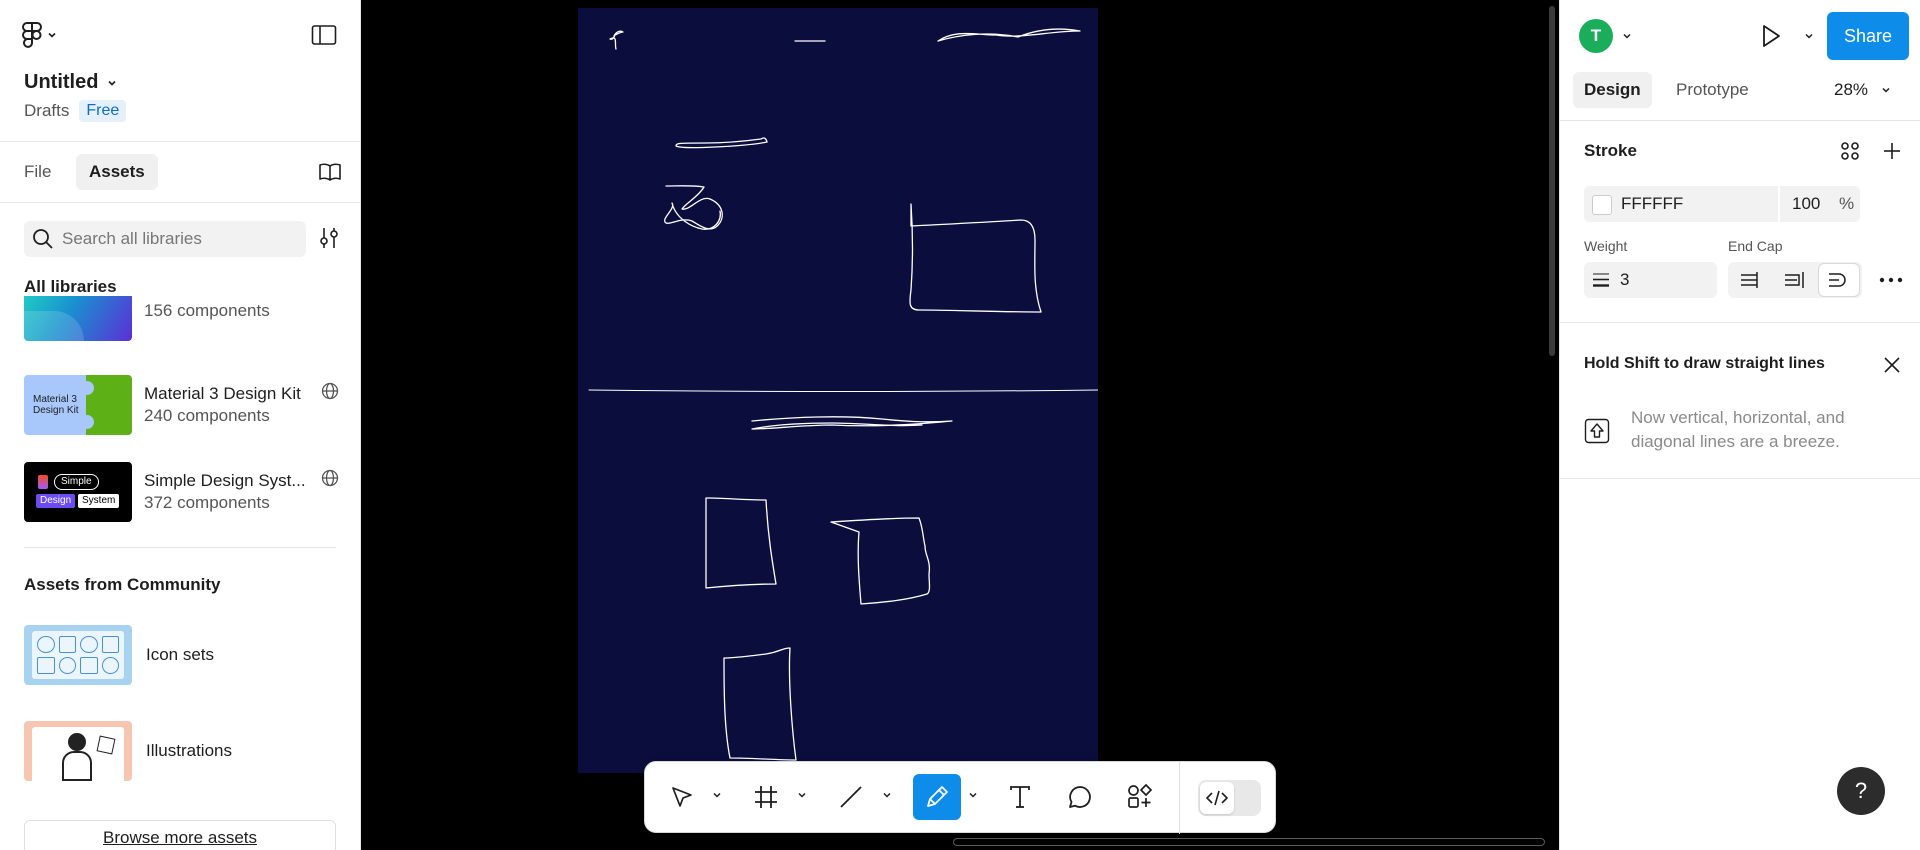 The width and height of the screenshot is (1920, 850). What do you see at coordinates (324, 35) in the screenshot?
I see `sidebar-toggle-icon` at bounding box center [324, 35].